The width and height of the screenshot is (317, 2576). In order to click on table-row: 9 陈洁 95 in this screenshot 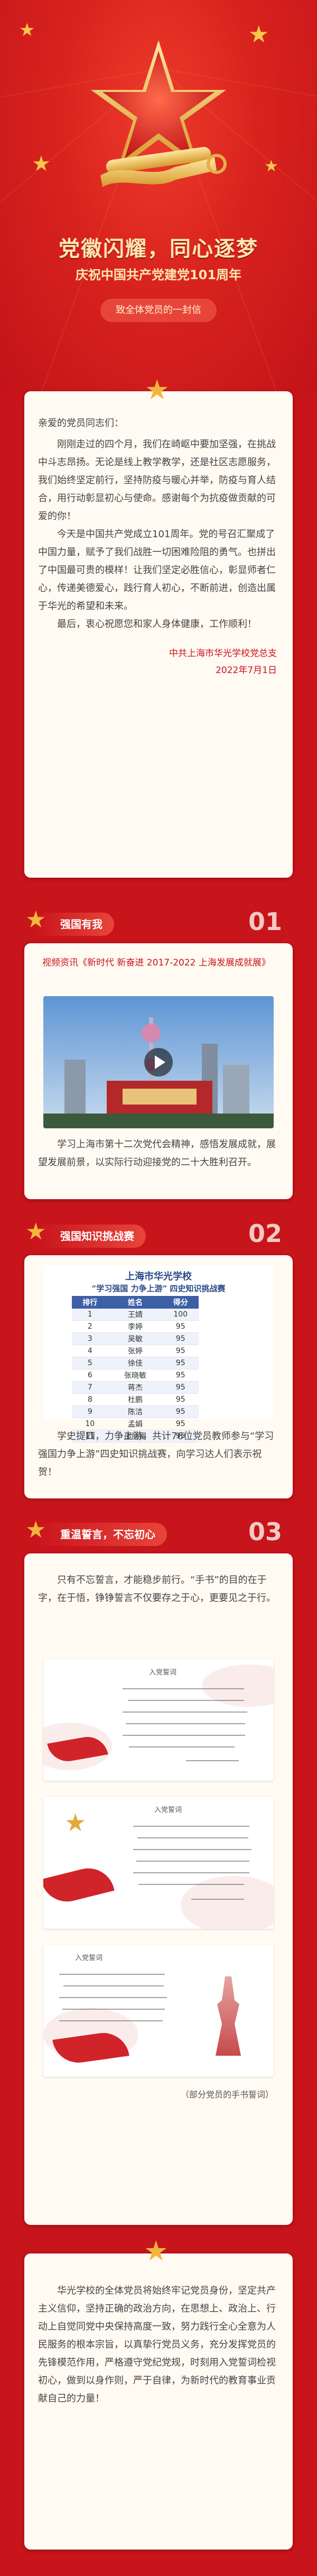, I will do `click(135, 1411)`.